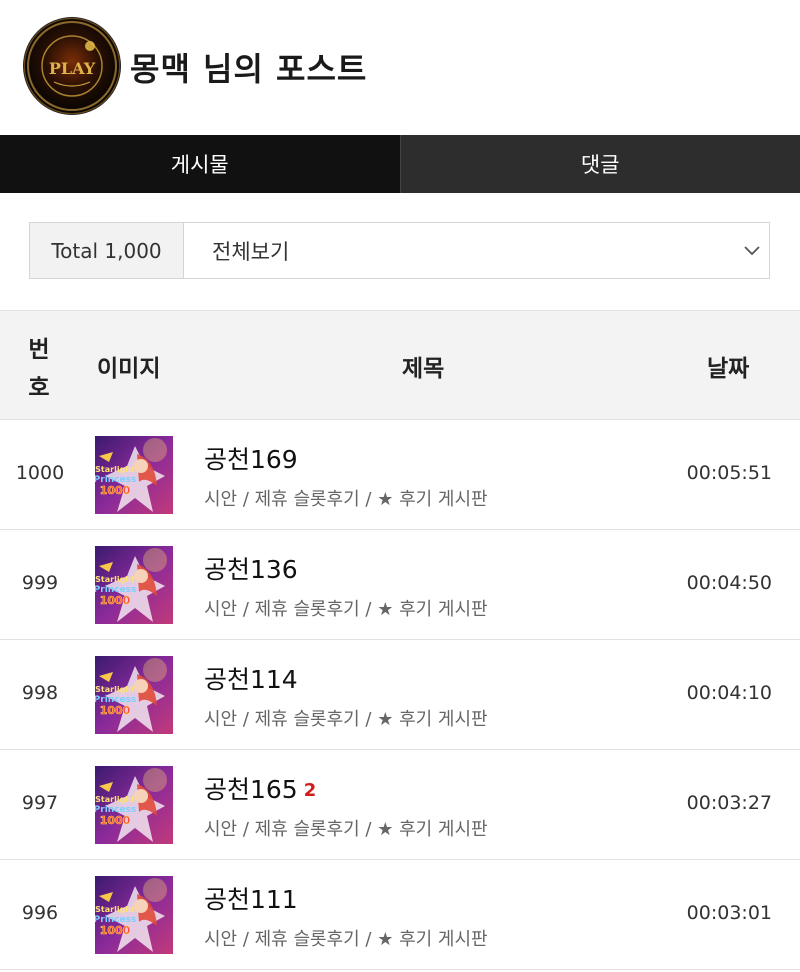  What do you see at coordinates (752, 251) in the screenshot?
I see `chevron-down-icon` at bounding box center [752, 251].